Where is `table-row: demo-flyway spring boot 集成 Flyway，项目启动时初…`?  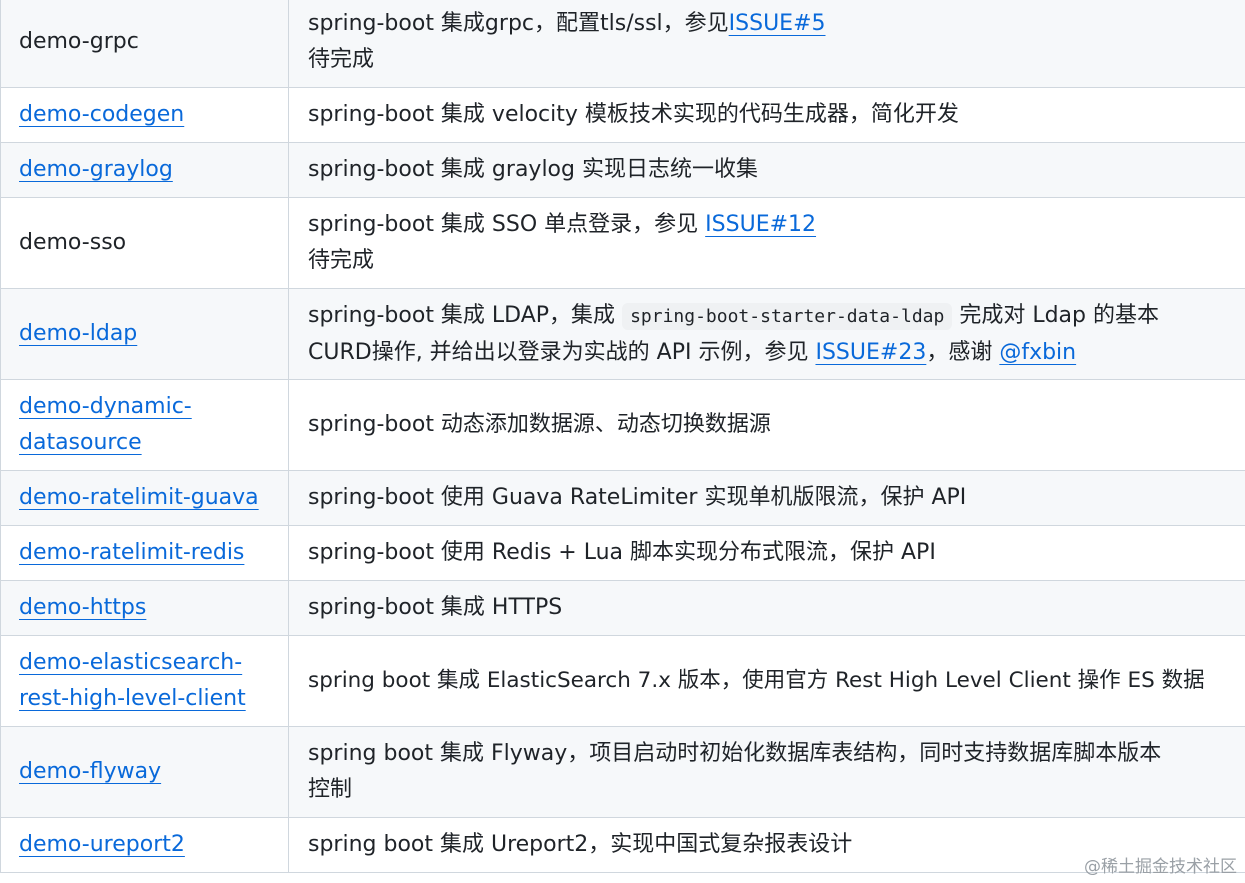 table-row: demo-flyway spring boot 集成 Flyway，项目启动时初… is located at coordinates (622, 772).